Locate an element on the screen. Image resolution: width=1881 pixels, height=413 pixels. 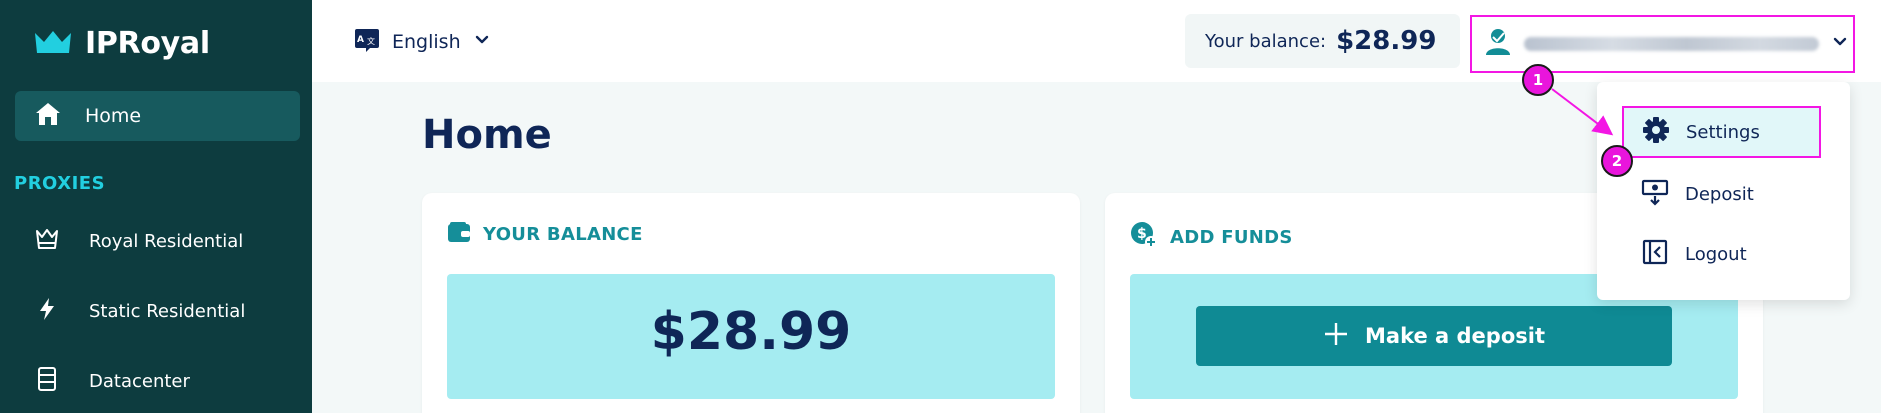
balance-indicator: Your balance: $28.99 is located at coordinates (1322, 41).